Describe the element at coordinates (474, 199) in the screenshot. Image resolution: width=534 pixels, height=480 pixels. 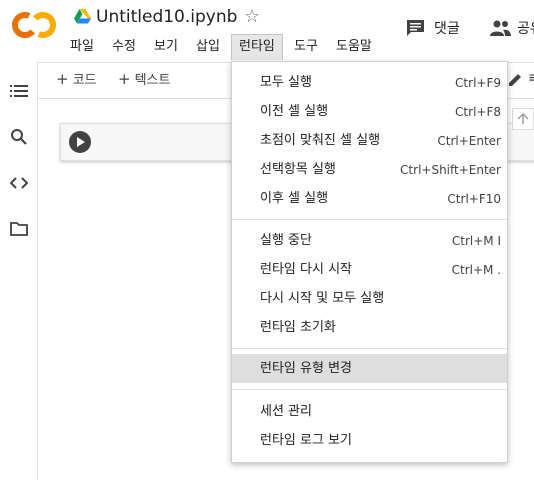
I see `menu-item-shortcut: Ctrl+F10` at that location.